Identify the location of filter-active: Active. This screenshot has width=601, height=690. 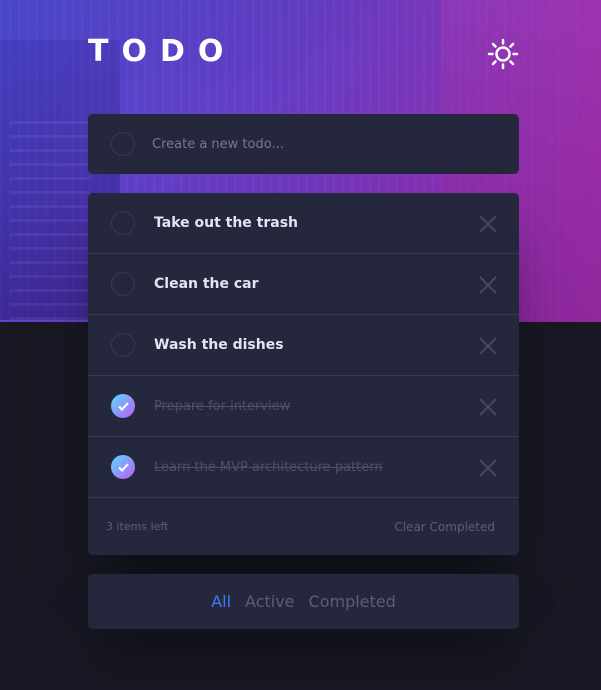
(270, 601).